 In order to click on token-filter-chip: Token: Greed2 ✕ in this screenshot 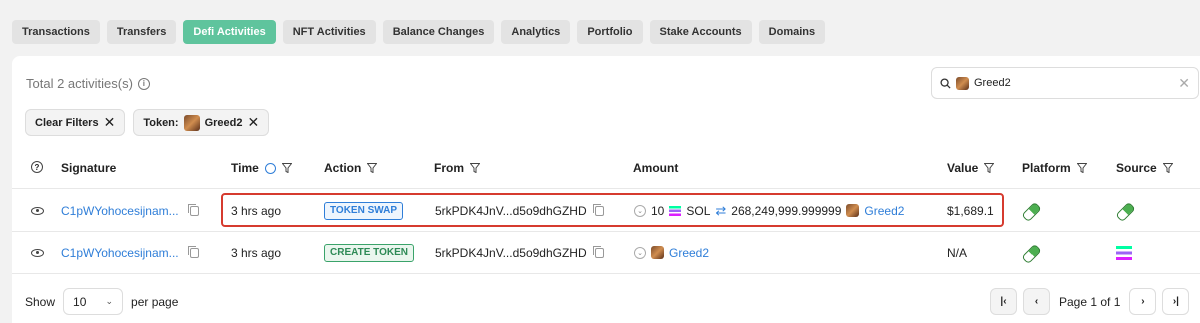, I will do `click(201, 122)`.